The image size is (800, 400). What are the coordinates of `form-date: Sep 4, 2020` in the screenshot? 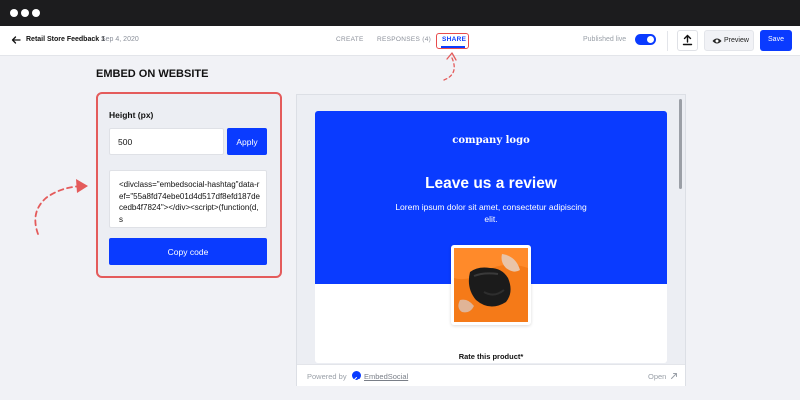 It's located at (120, 39).